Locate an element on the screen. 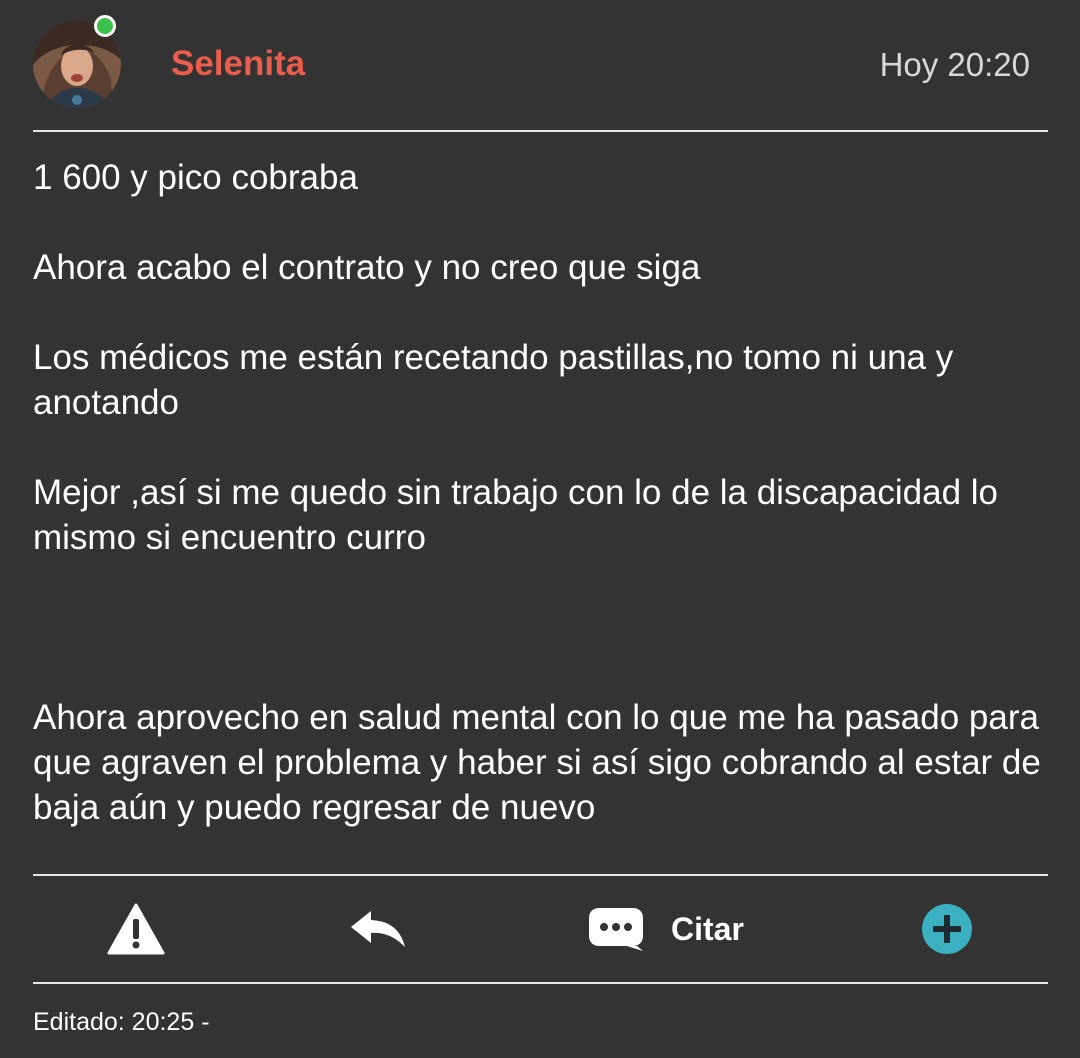 This screenshot has height=1058, width=1080. warning-icon is located at coordinates (136, 929).